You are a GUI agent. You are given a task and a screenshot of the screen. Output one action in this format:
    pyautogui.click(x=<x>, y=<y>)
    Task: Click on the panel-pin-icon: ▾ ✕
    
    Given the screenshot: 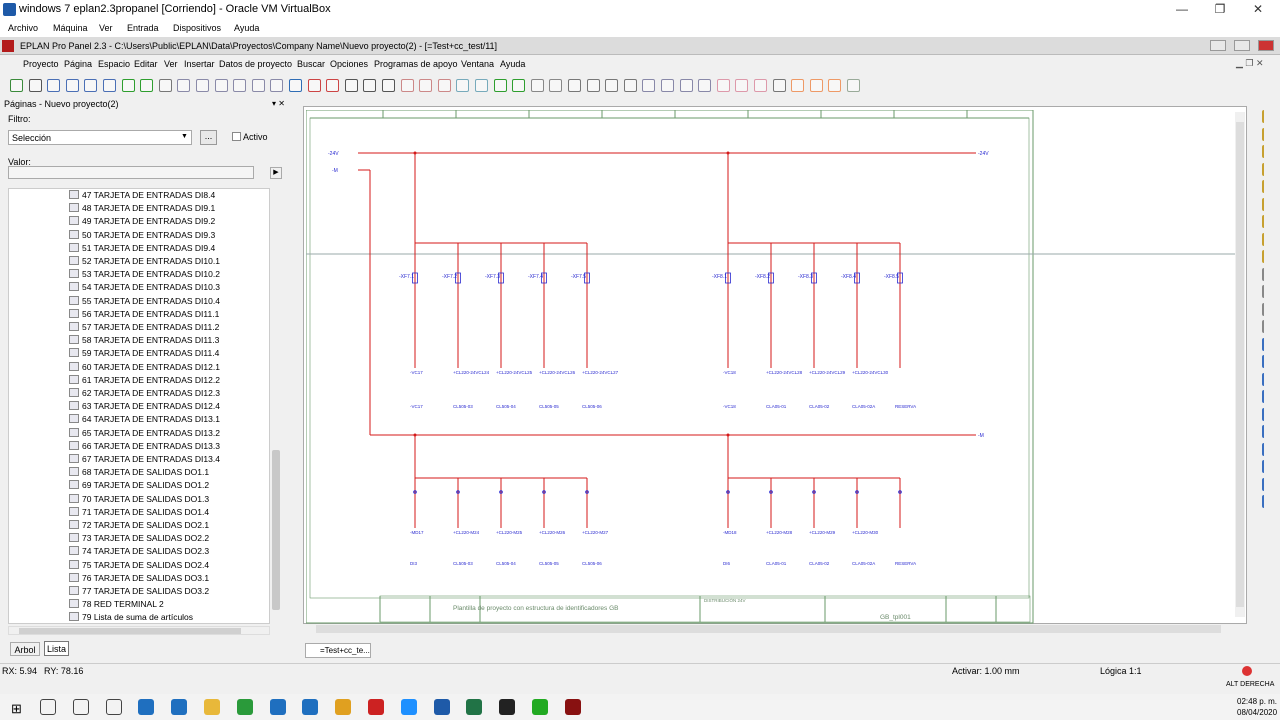 What is the action you would take?
    pyautogui.click(x=278, y=103)
    